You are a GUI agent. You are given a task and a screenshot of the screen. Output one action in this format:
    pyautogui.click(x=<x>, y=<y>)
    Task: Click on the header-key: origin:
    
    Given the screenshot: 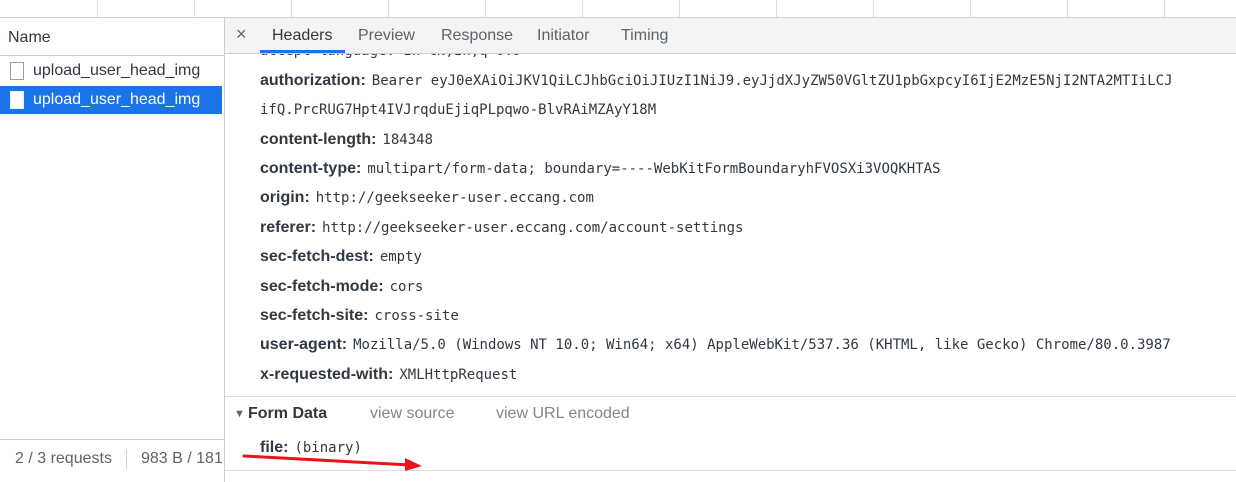 What is the action you would take?
    pyautogui.click(x=285, y=197)
    